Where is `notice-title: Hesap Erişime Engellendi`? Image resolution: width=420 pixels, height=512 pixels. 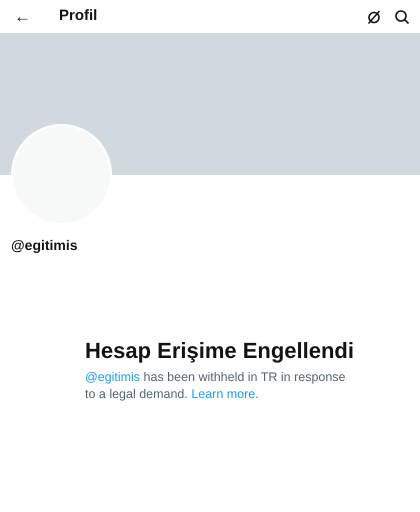 notice-title: Hesap Erişime Engellendi is located at coordinates (220, 351).